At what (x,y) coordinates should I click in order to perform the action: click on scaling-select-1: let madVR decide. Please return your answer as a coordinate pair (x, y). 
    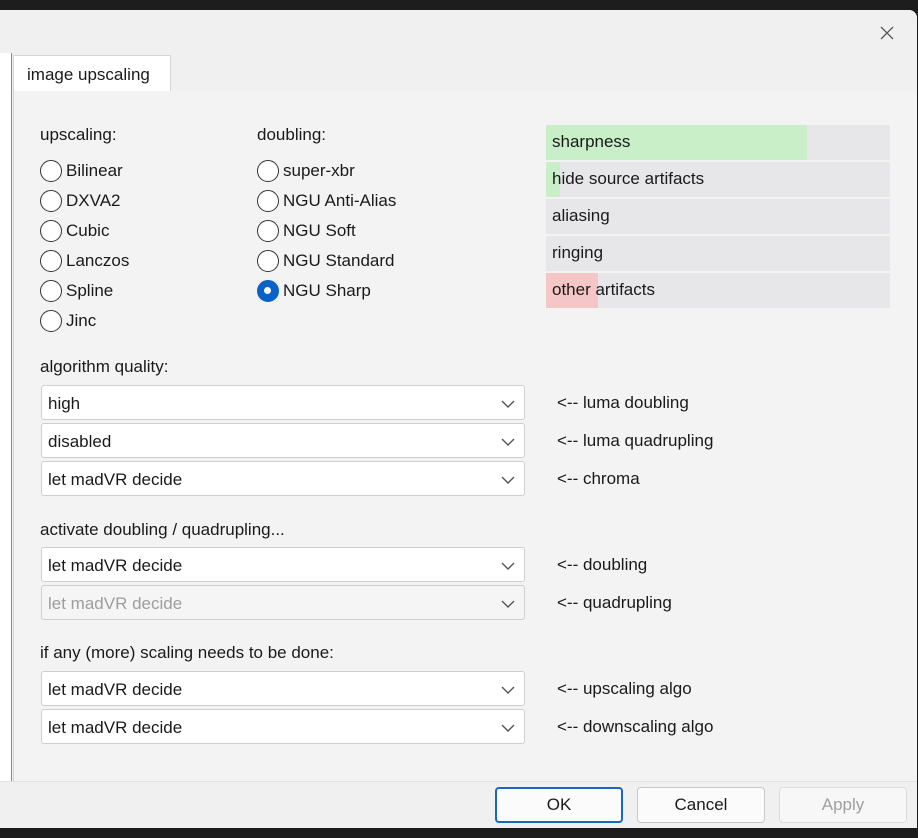
    Looking at the image, I should click on (283, 726).